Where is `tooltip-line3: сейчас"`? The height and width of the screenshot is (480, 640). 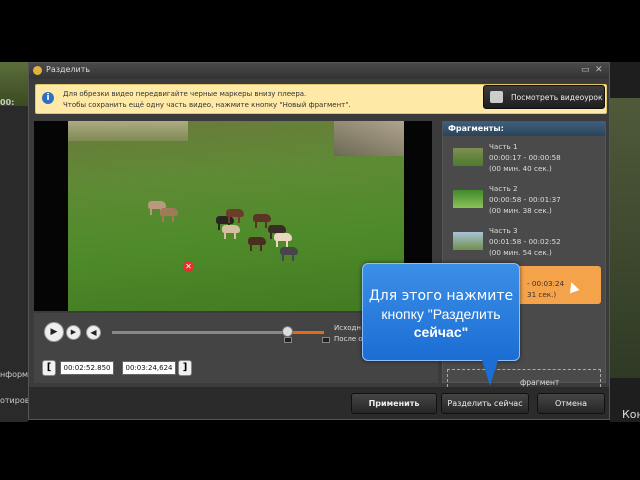
tooltip-line3: сейчас" is located at coordinates (441, 332).